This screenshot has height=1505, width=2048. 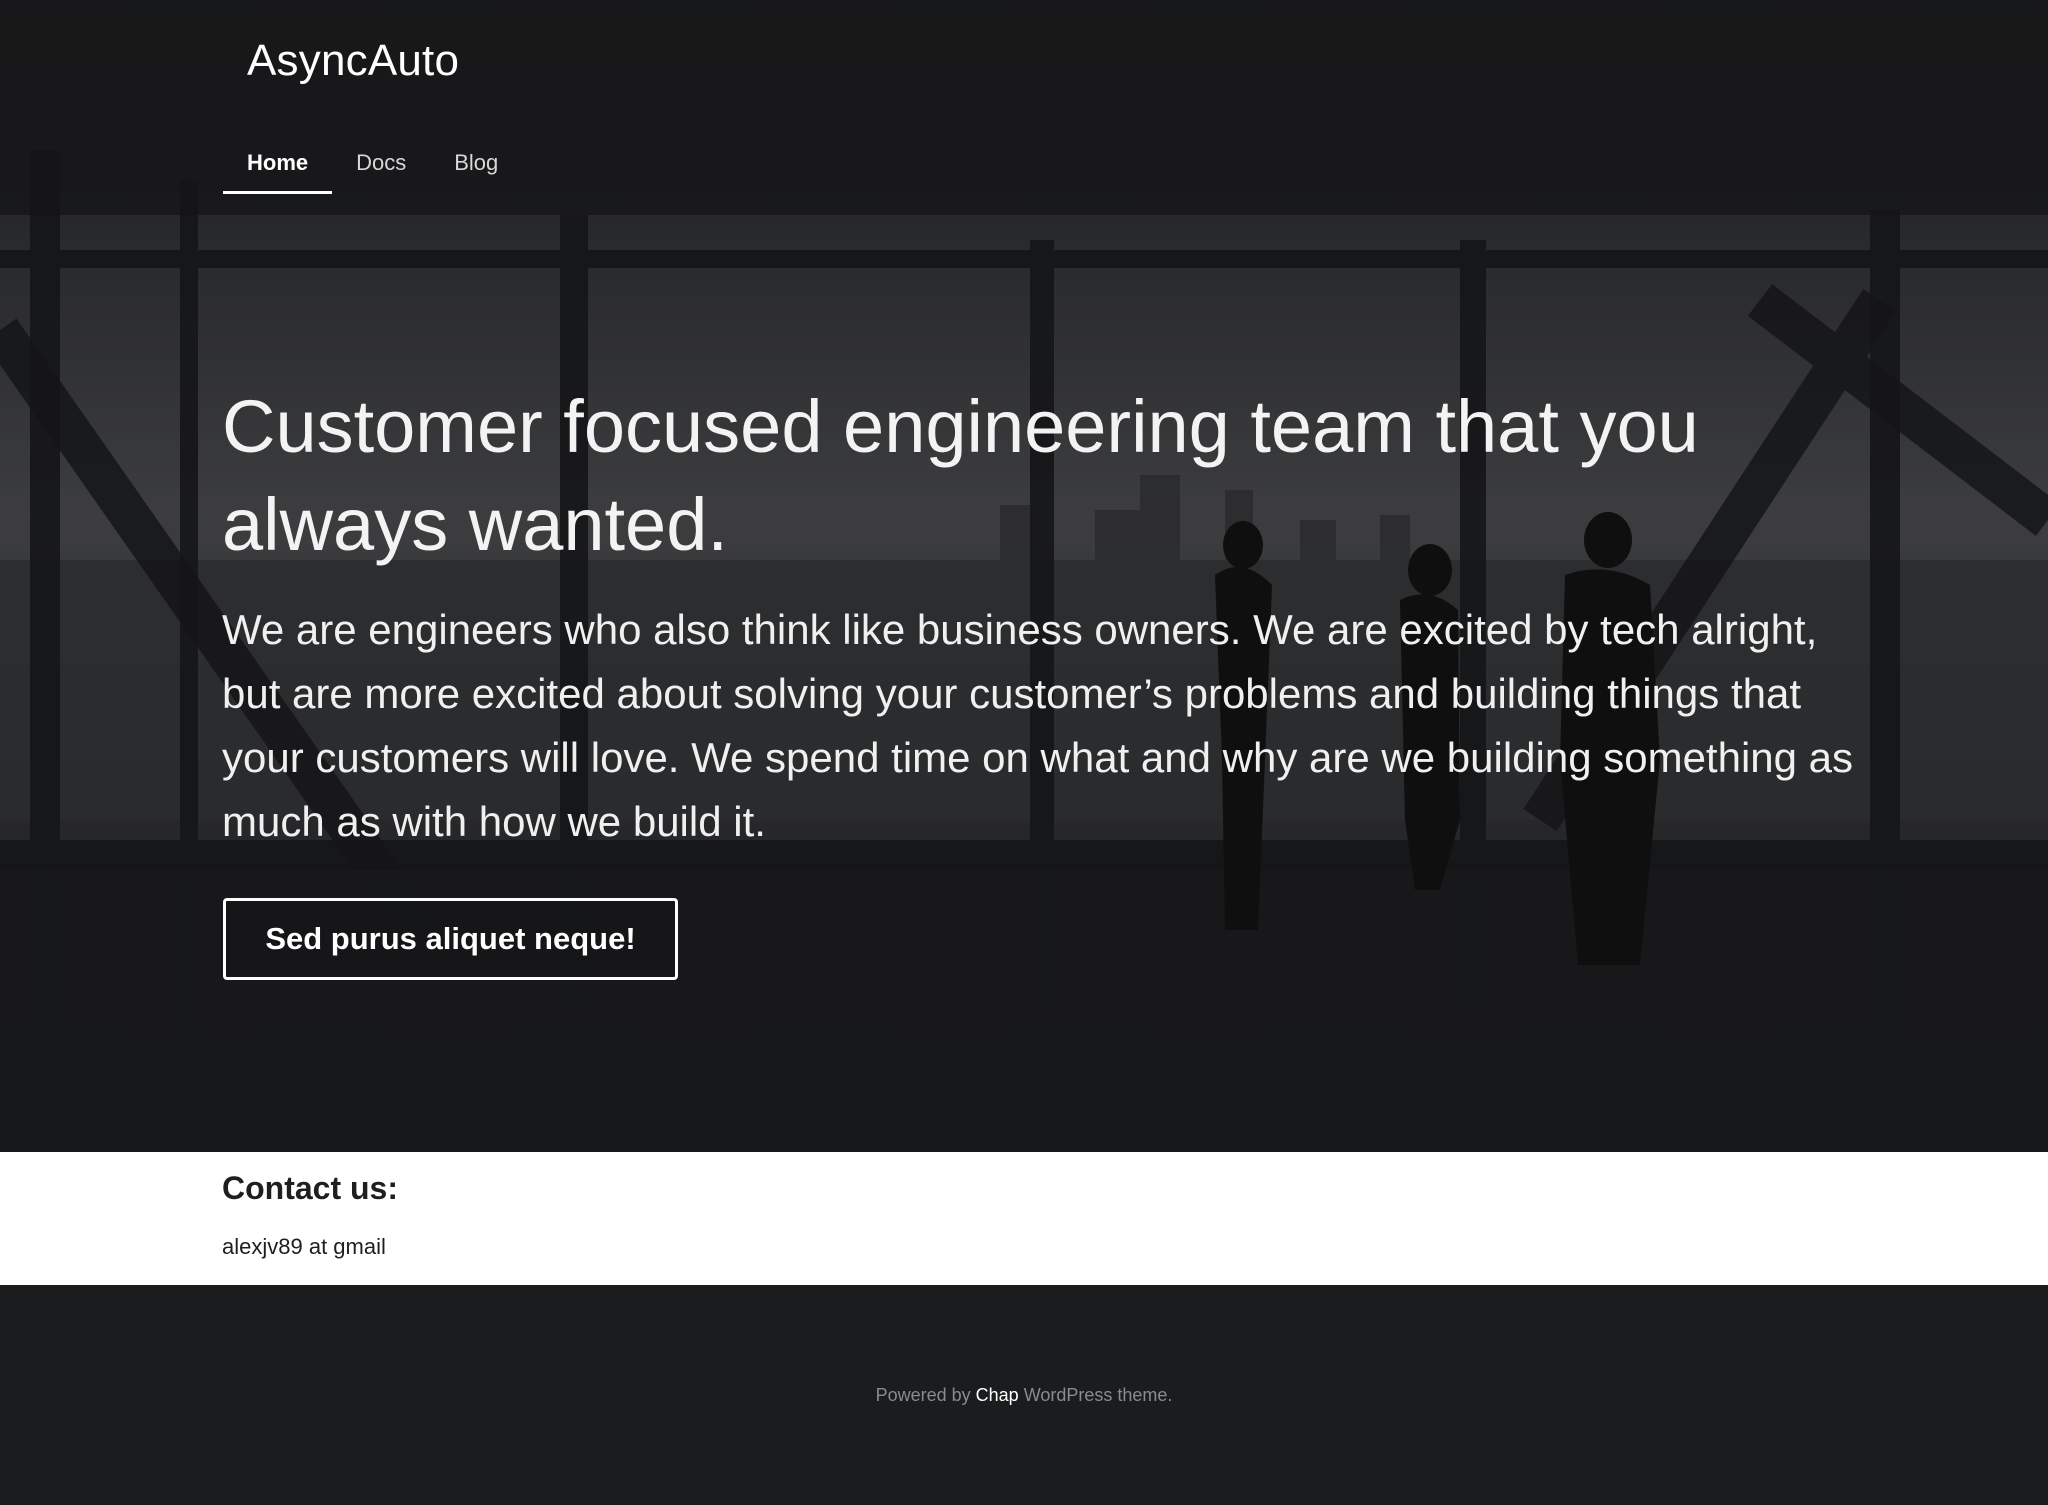 What do you see at coordinates (353, 61) in the screenshot?
I see `site-brand: AsyncAuto` at bounding box center [353, 61].